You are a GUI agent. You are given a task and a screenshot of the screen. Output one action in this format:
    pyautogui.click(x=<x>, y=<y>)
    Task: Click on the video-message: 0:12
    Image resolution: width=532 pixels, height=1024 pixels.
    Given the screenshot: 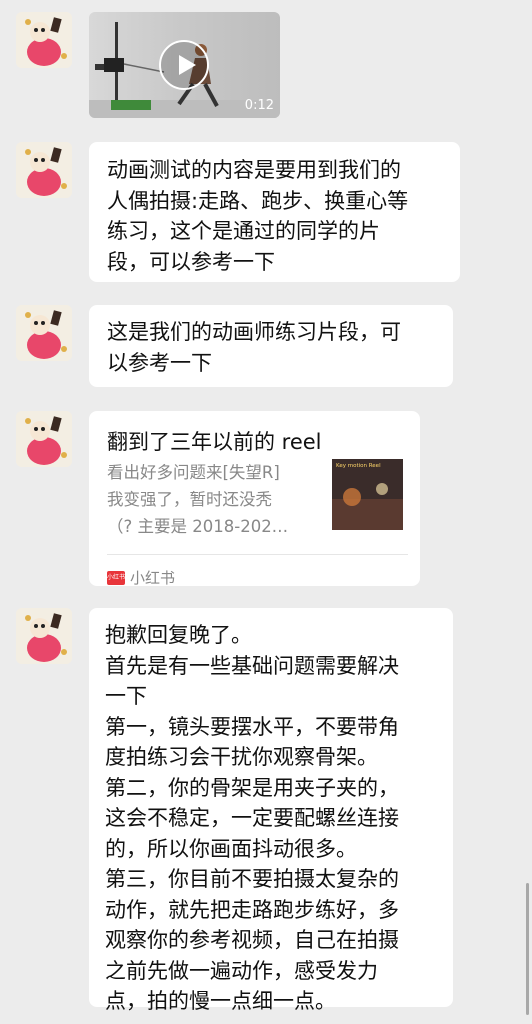 What is the action you would take?
    pyautogui.click(x=184, y=65)
    